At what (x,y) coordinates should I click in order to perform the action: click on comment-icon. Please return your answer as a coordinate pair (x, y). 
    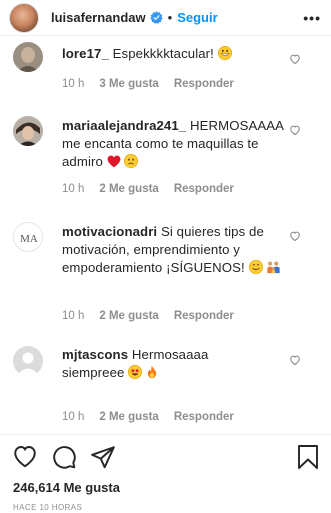
    Looking at the image, I should click on (64, 457).